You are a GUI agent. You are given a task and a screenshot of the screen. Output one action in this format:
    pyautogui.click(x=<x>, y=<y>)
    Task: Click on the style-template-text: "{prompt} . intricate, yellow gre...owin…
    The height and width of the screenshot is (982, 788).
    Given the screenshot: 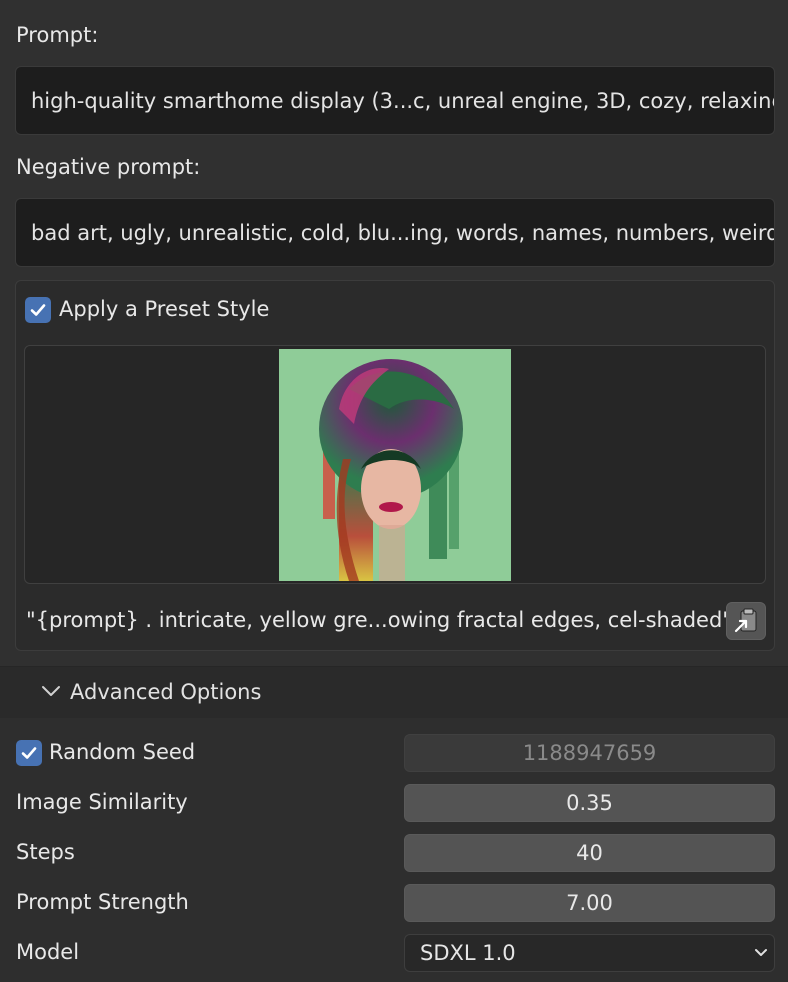 What is the action you would take?
    pyautogui.click(x=379, y=620)
    